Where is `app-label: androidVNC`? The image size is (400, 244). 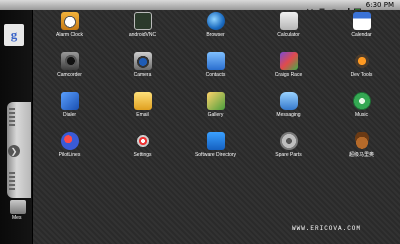
app-label: androidVNC is located at coordinates (142, 35).